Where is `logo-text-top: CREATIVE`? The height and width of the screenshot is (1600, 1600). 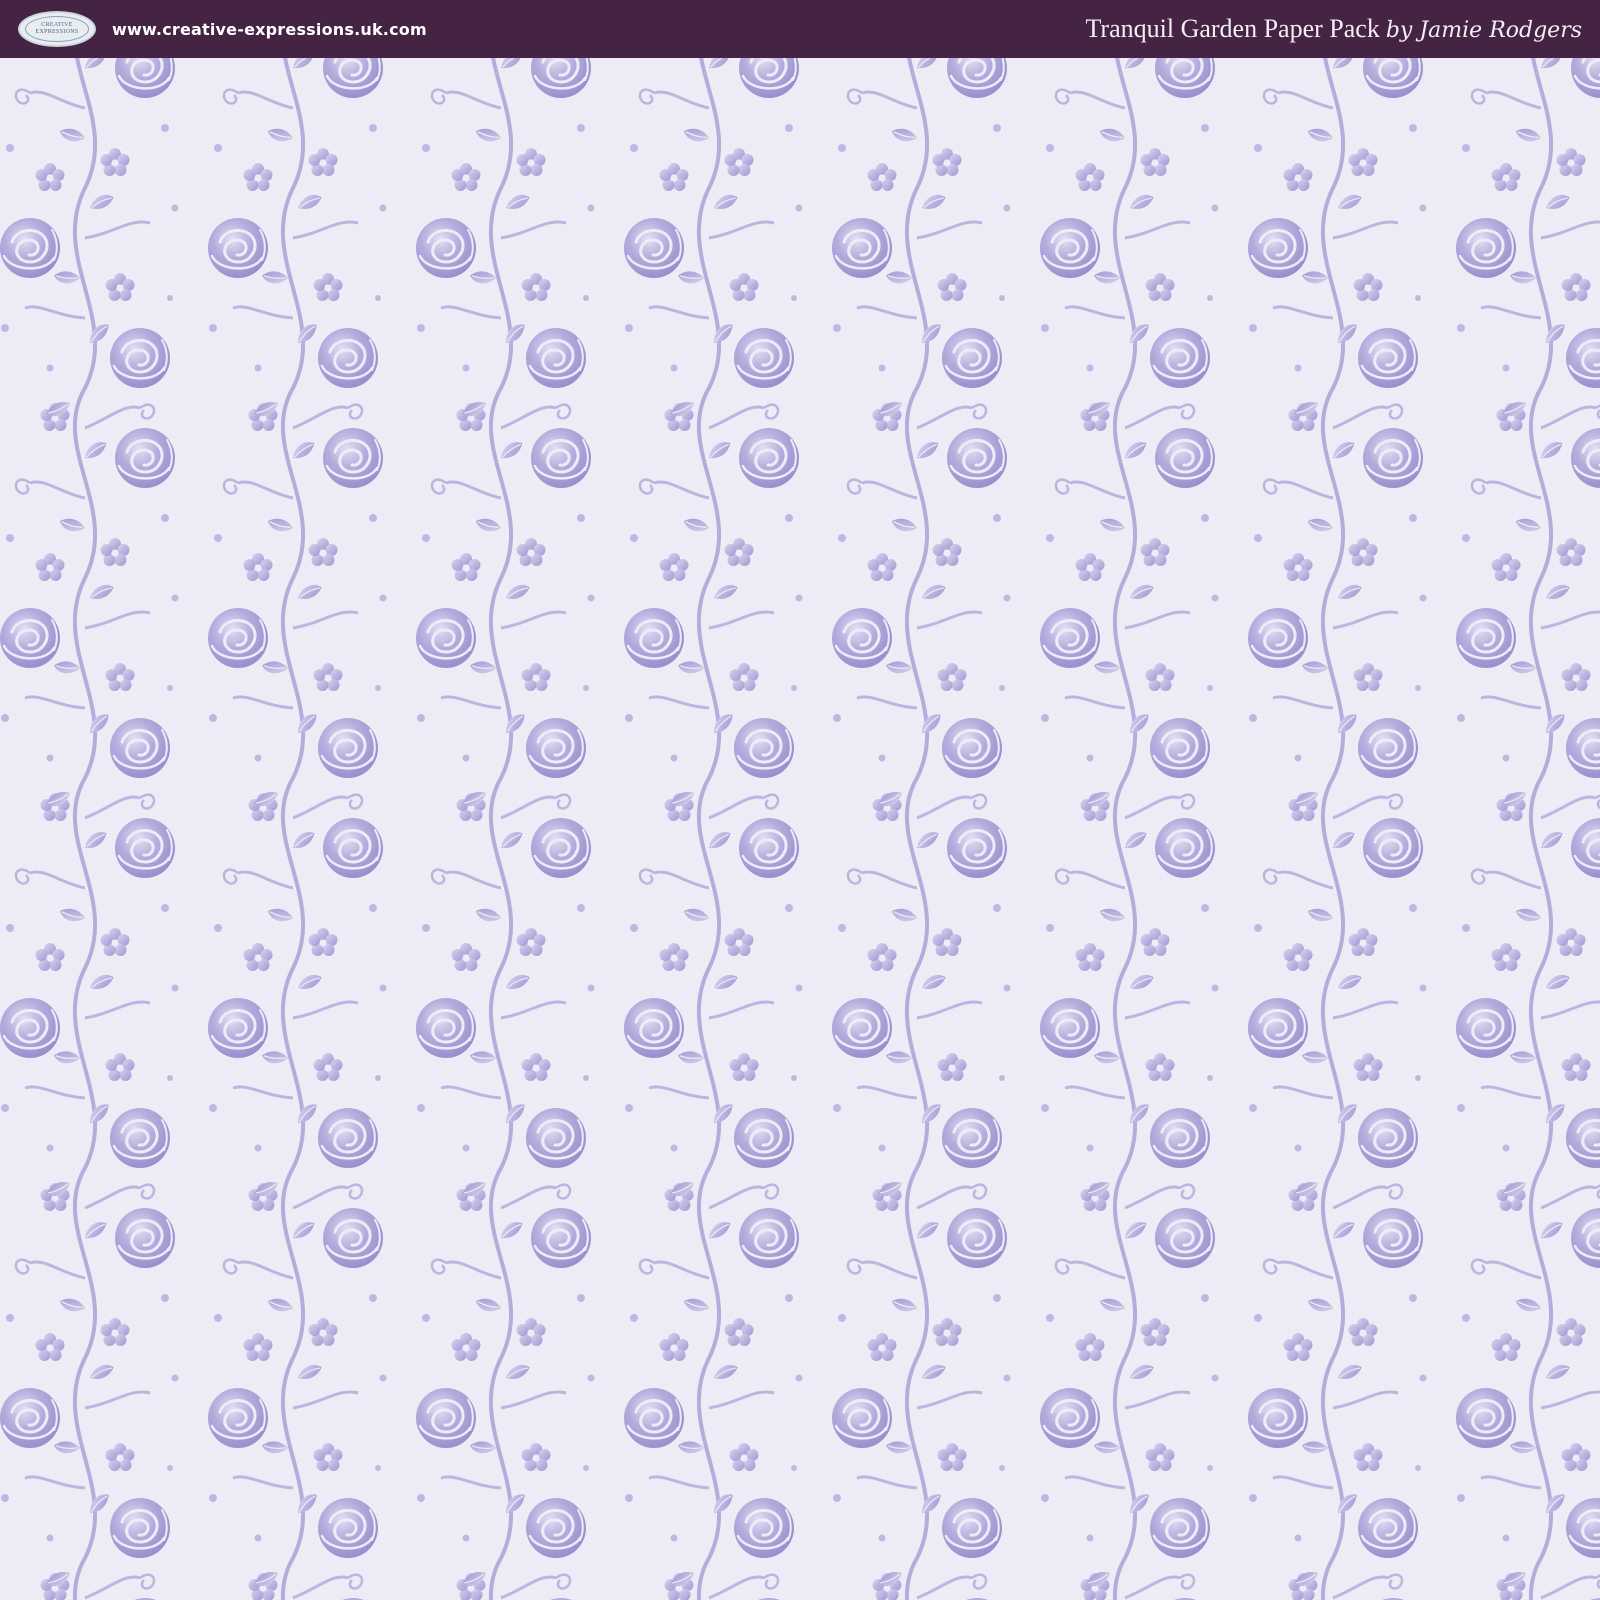 logo-text-top: CREATIVE is located at coordinates (57, 25).